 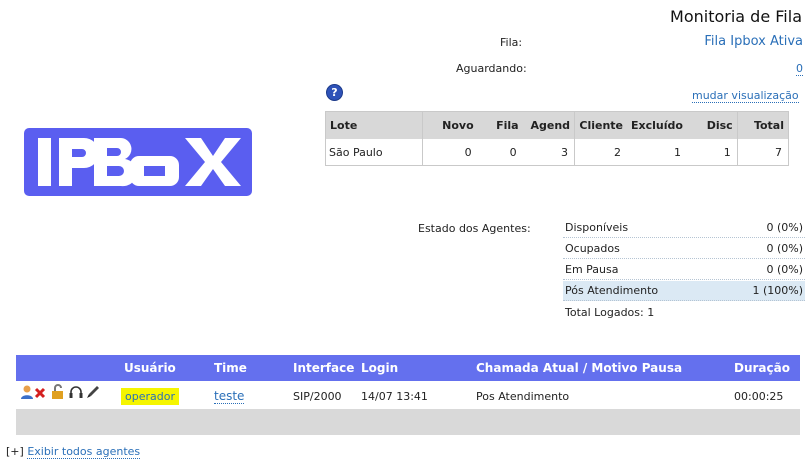 I want to click on agent-duration: 00:00:25, so click(x=759, y=396).